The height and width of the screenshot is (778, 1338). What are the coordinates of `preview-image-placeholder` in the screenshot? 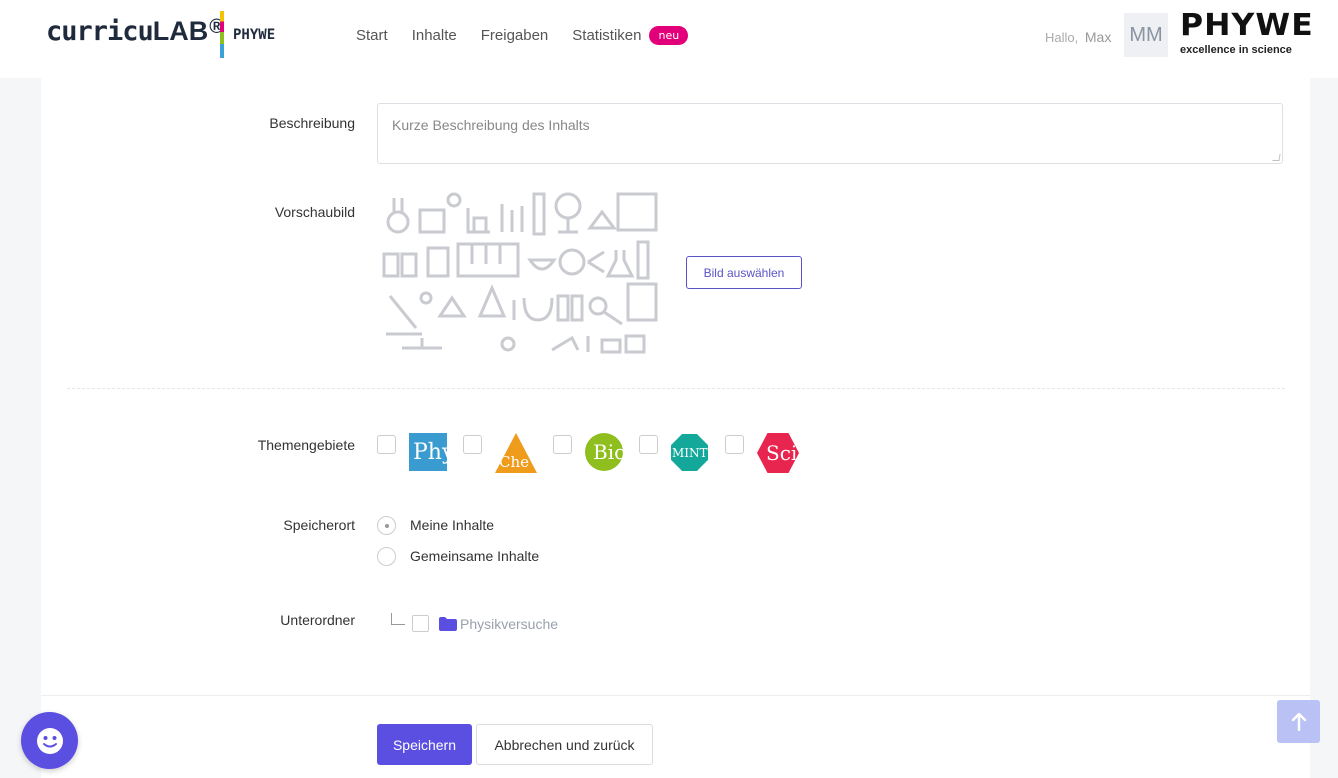 It's located at (520, 273).